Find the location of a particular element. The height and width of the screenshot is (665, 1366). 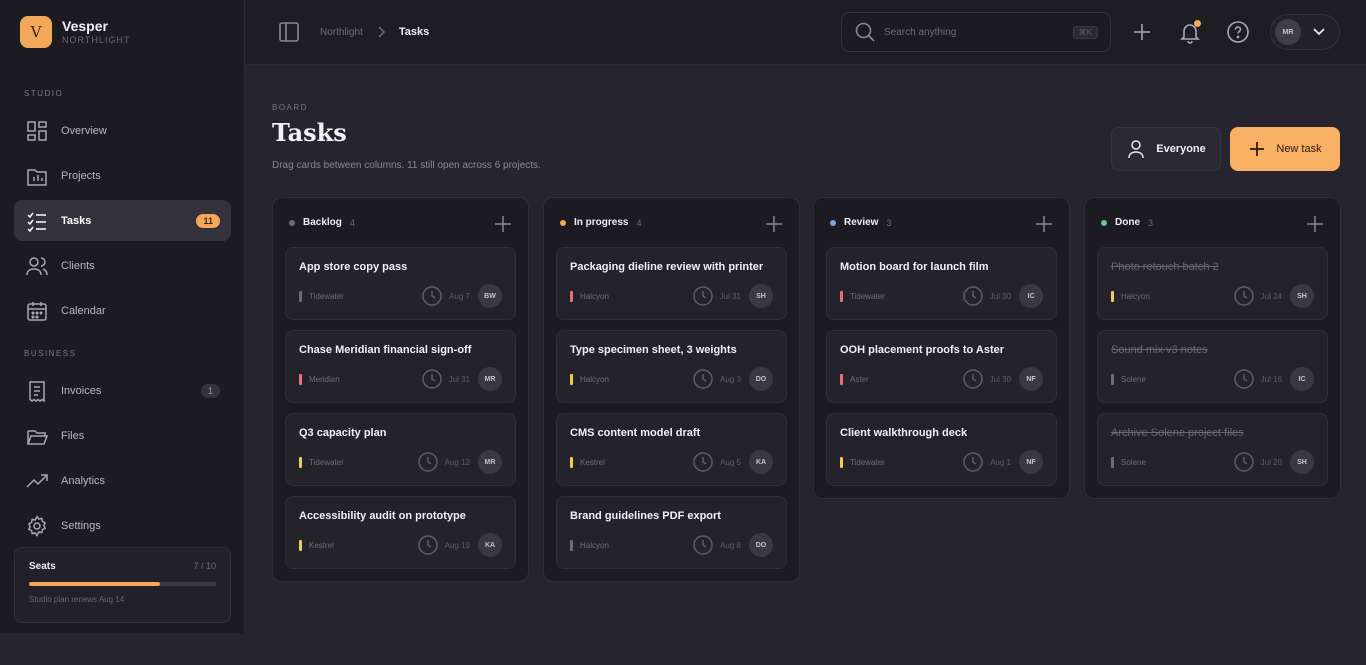

task-due: Jul 16 is located at coordinates (1257, 379).